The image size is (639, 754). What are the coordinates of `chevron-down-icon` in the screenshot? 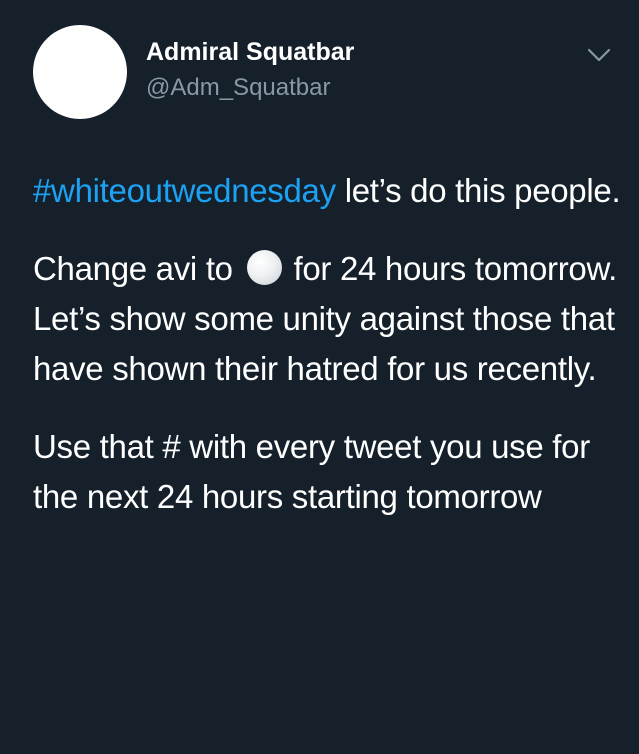 It's located at (599, 55).